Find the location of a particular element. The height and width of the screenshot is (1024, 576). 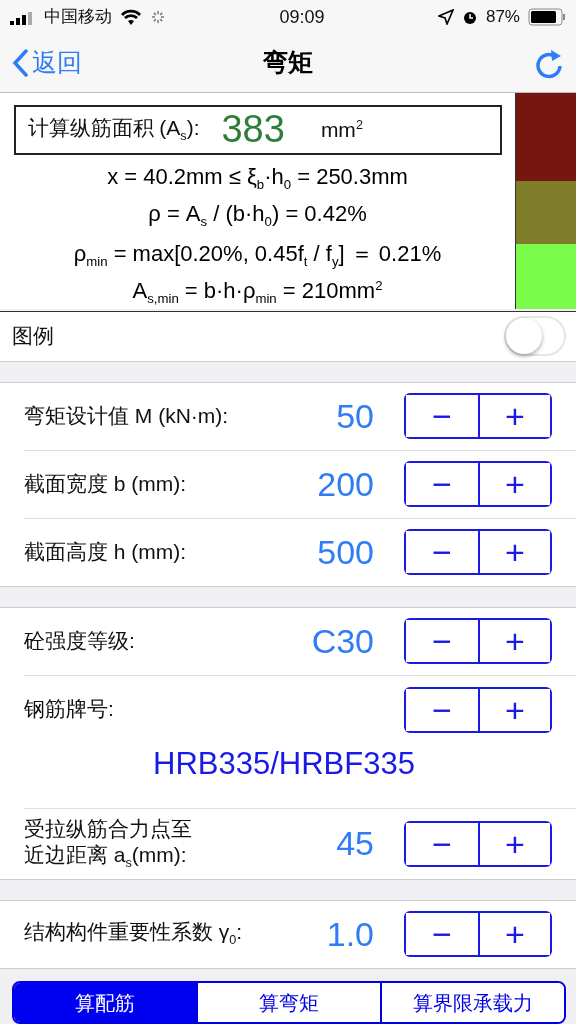

field-value: 200 is located at coordinates (345, 484).